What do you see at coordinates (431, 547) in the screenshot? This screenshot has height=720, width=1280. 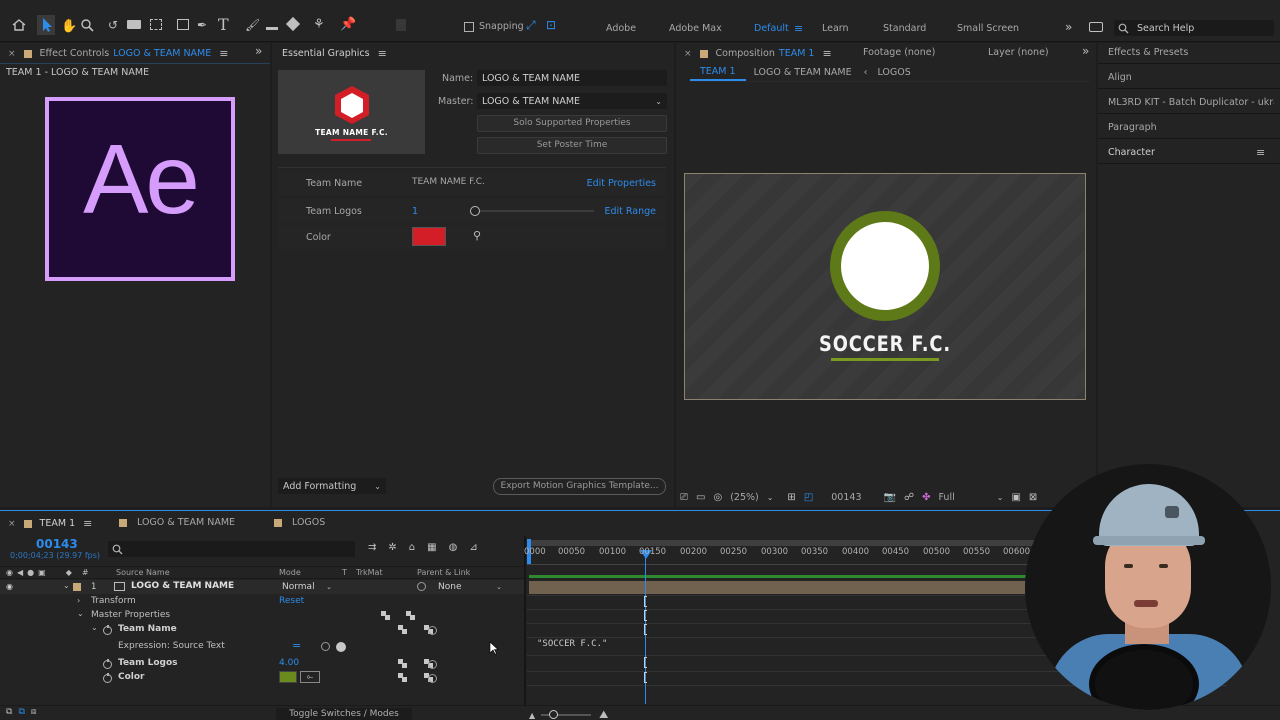 I see `frame-blending-icon: ▦` at bounding box center [431, 547].